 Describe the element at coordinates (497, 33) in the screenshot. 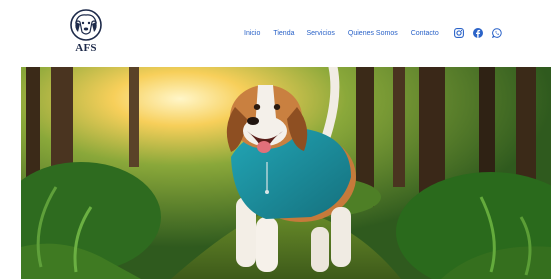

I see `whatsapp-icon` at that location.